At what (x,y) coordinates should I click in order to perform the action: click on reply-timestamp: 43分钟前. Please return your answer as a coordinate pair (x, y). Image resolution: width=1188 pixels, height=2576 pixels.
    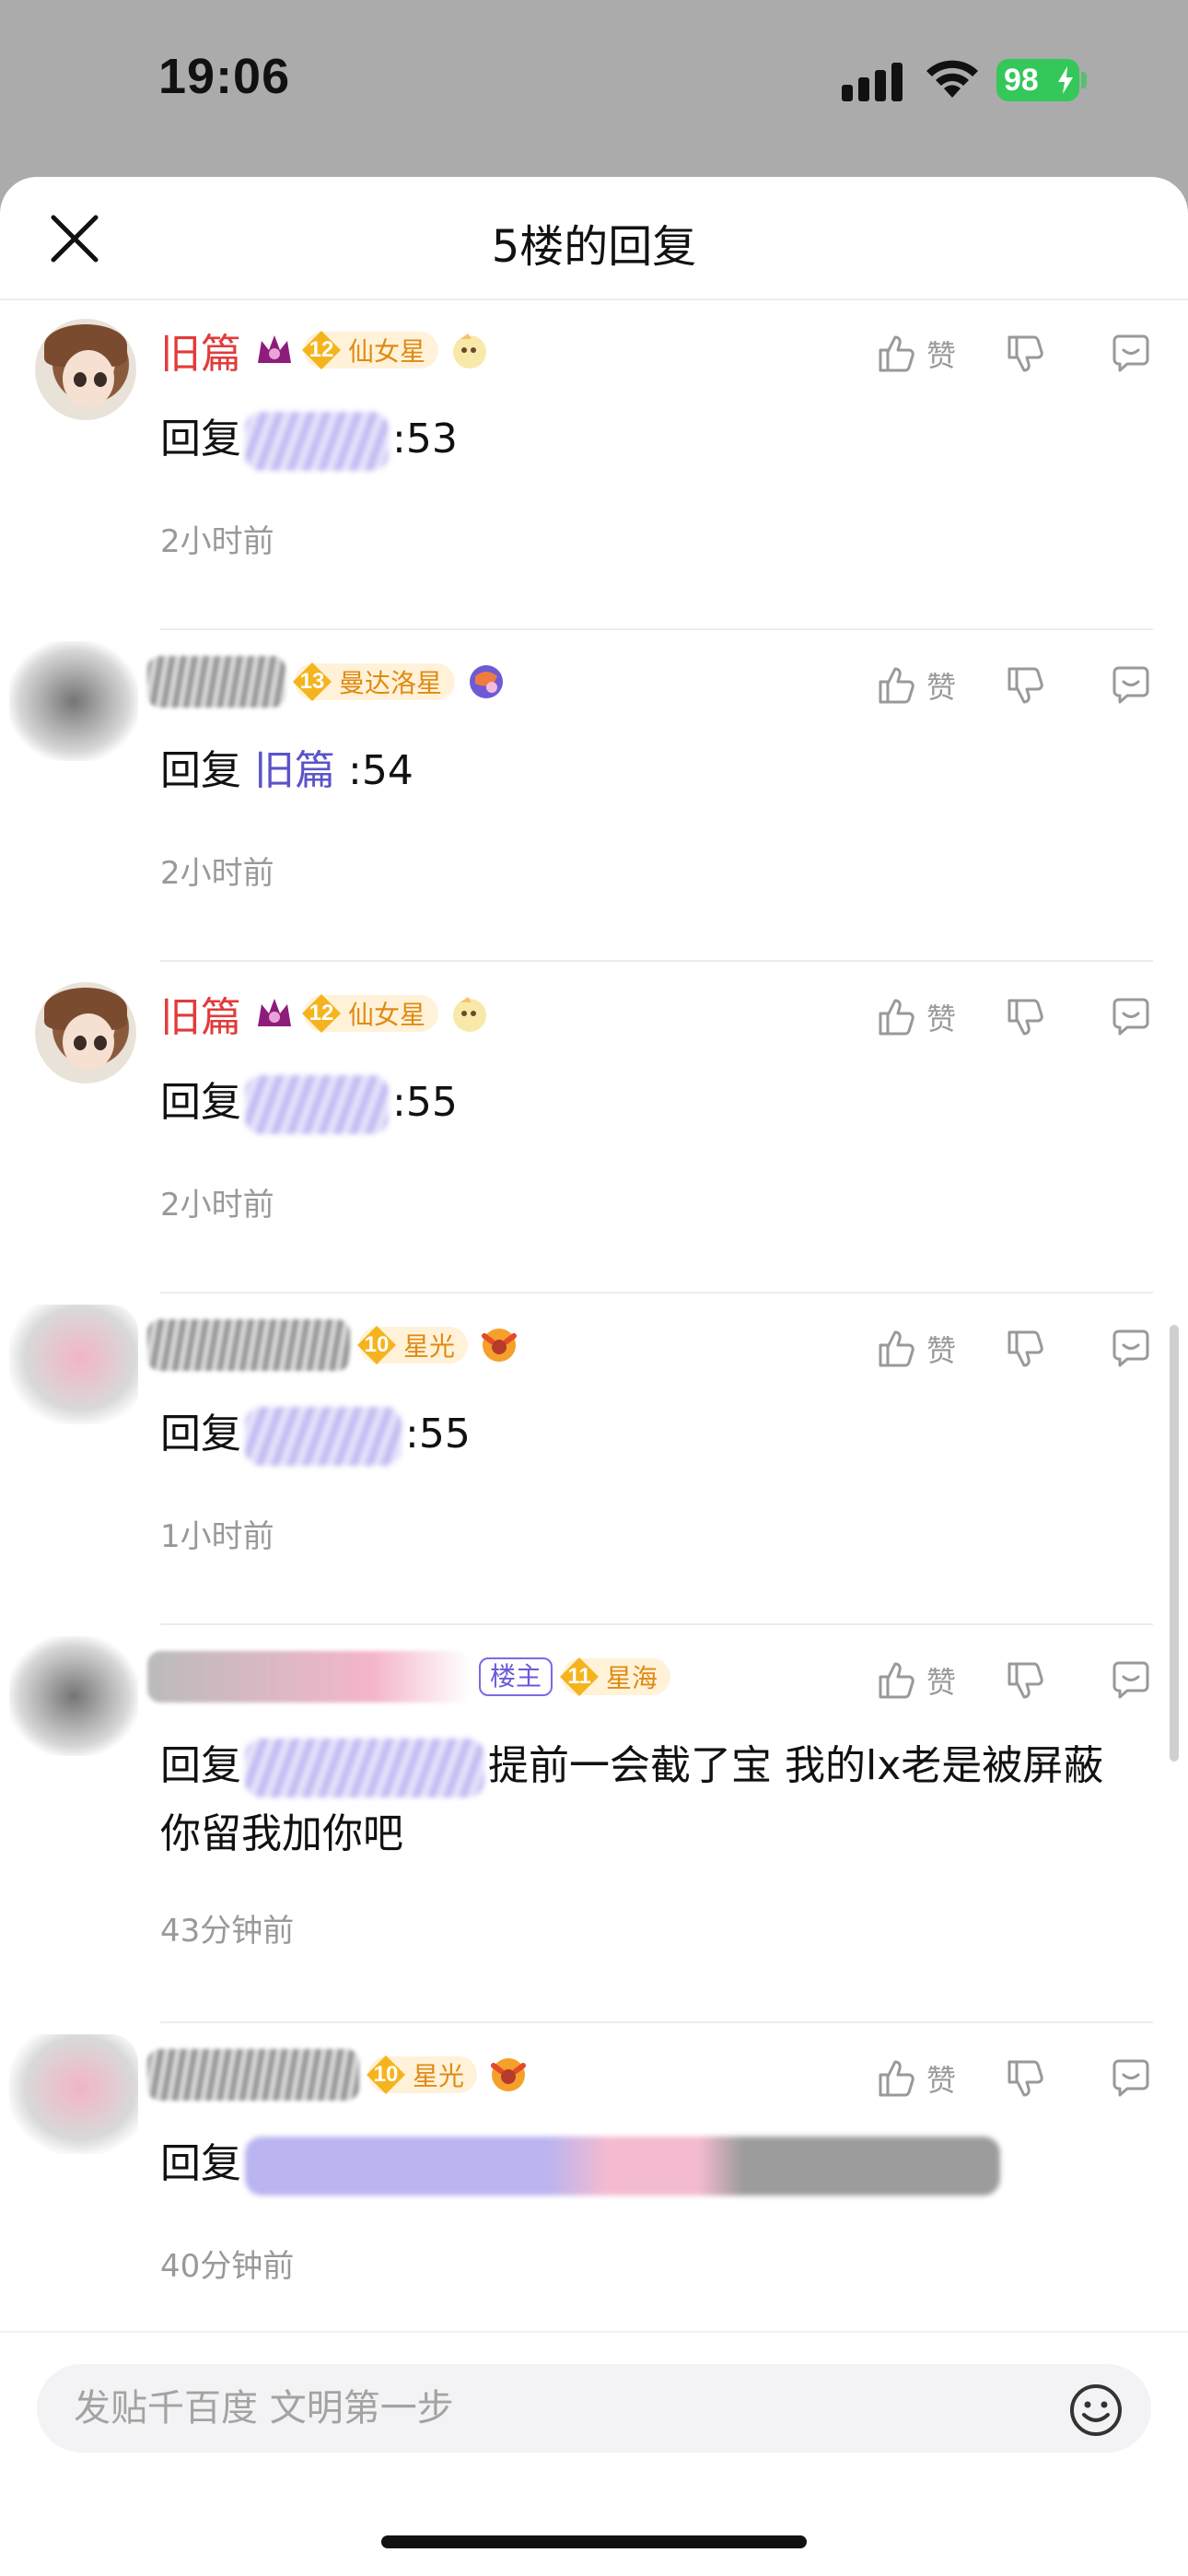
    Looking at the image, I should click on (227, 1931).